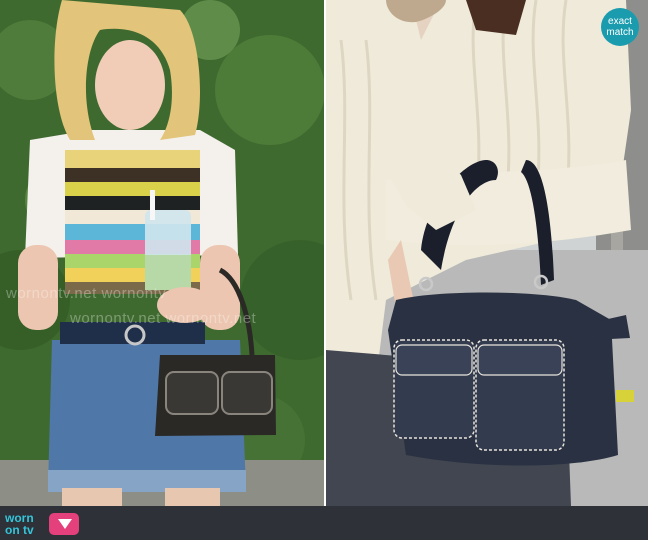  I want to click on badge-line-1: exact, so click(620, 21).